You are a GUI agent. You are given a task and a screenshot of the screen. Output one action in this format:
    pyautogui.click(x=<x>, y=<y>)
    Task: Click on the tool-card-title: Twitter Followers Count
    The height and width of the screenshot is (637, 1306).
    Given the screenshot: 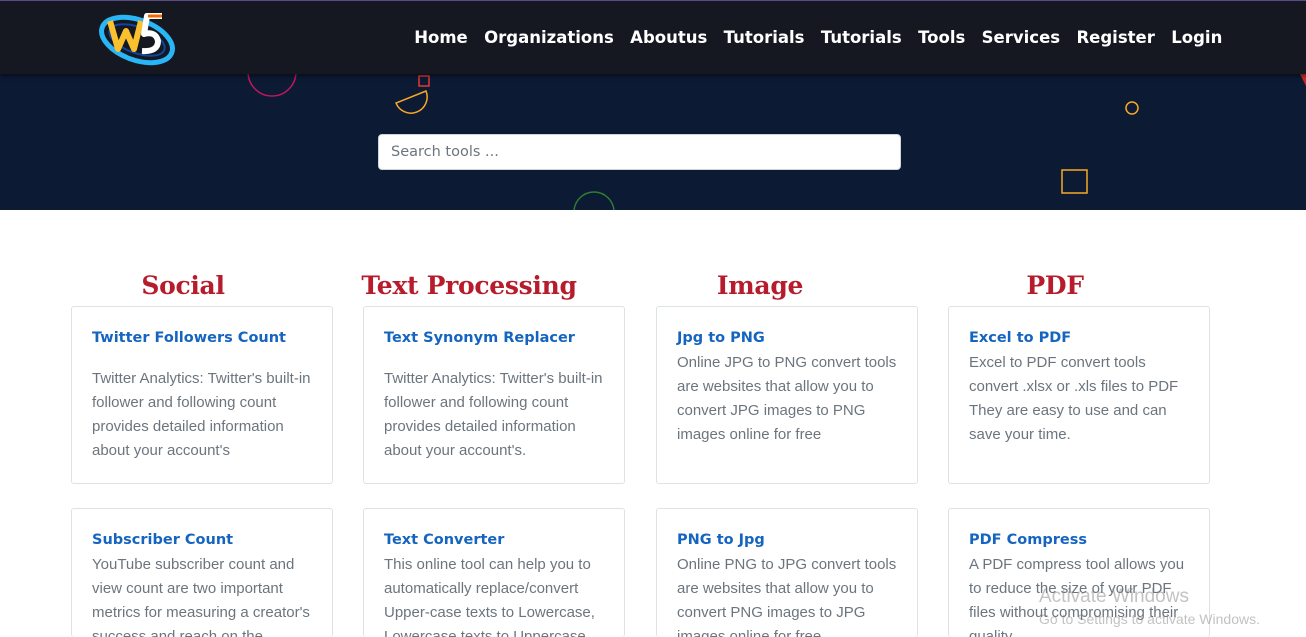 What is the action you would take?
    pyautogui.click(x=189, y=338)
    